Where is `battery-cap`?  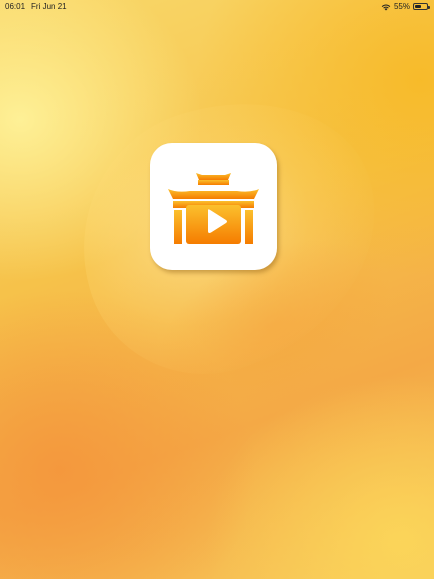
battery-cap is located at coordinates (429, 7).